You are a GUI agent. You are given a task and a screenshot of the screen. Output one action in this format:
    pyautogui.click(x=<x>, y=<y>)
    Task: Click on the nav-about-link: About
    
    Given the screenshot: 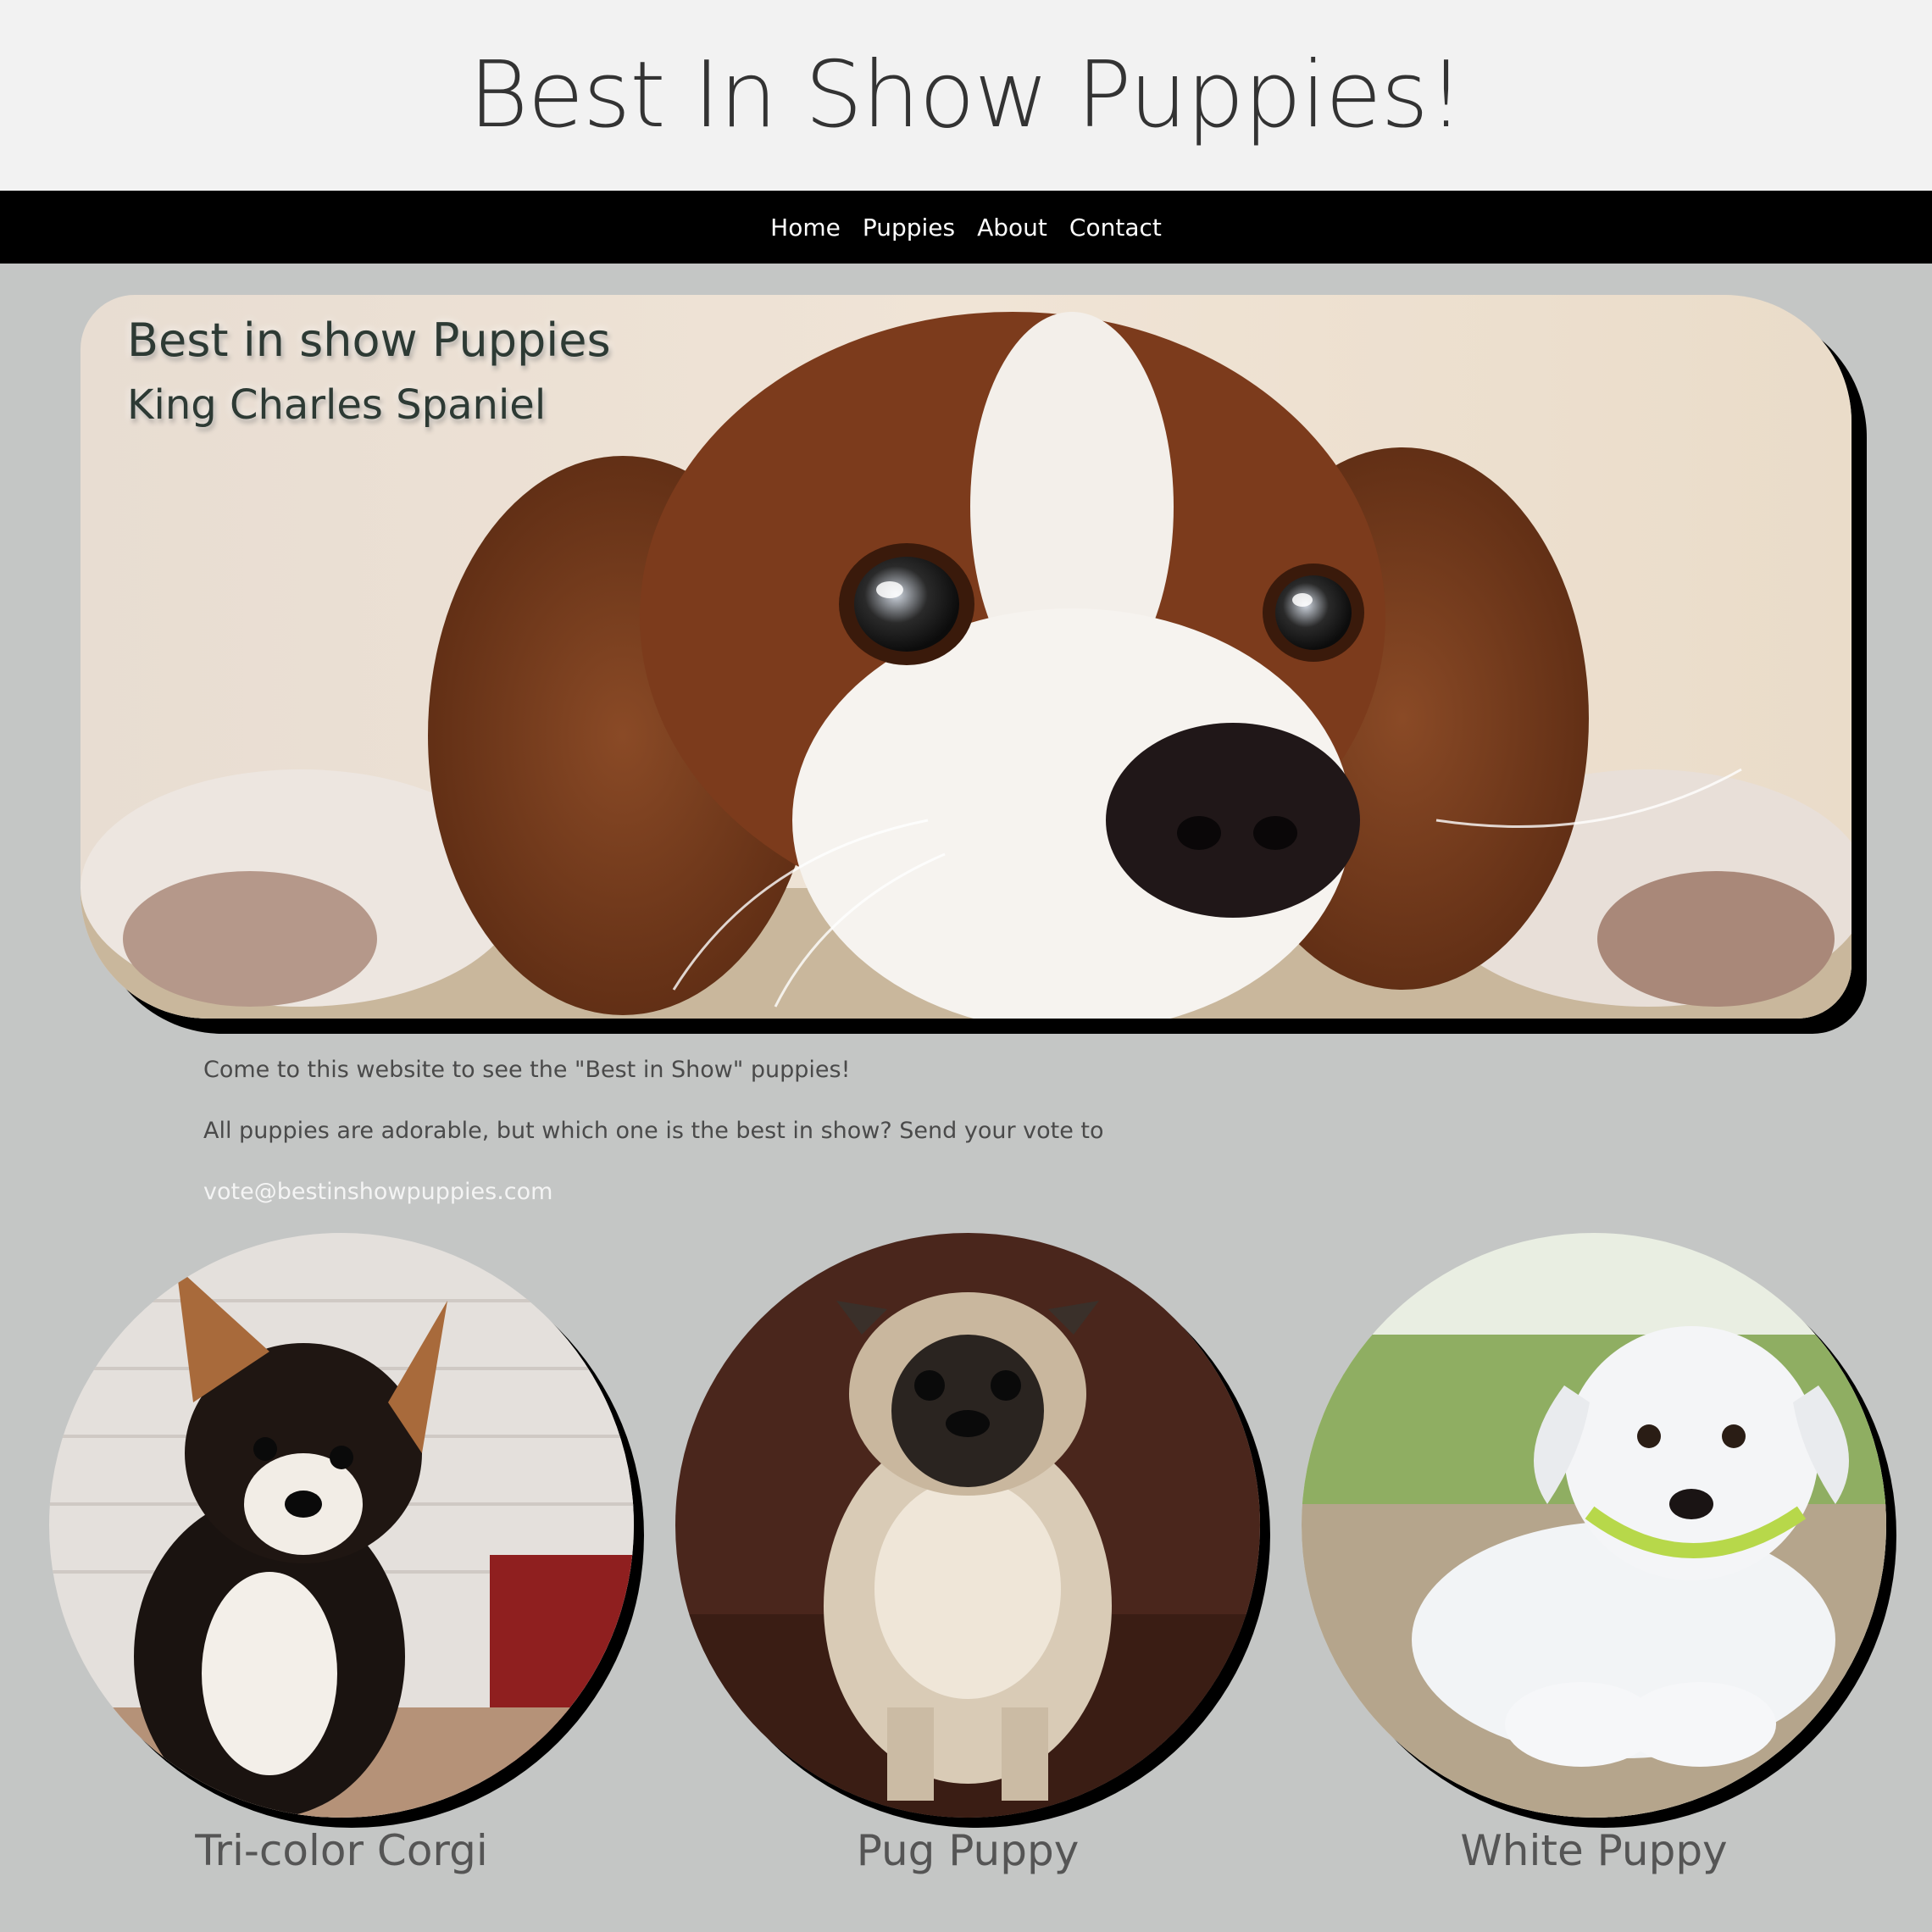 What is the action you would take?
    pyautogui.click(x=1012, y=228)
    